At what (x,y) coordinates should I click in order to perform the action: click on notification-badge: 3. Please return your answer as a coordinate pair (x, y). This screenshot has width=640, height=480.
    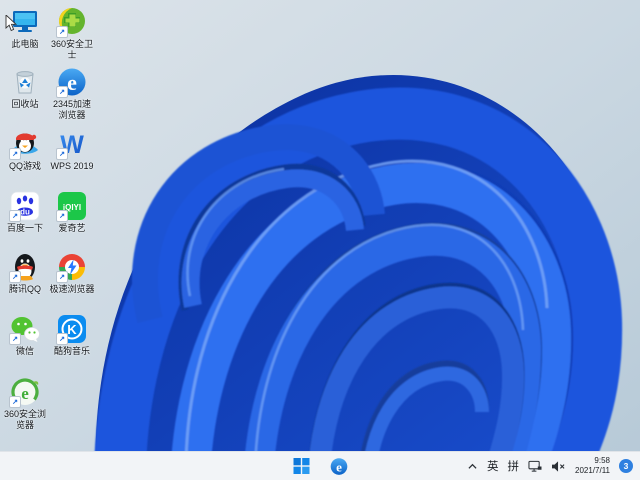
    Looking at the image, I should click on (626, 466).